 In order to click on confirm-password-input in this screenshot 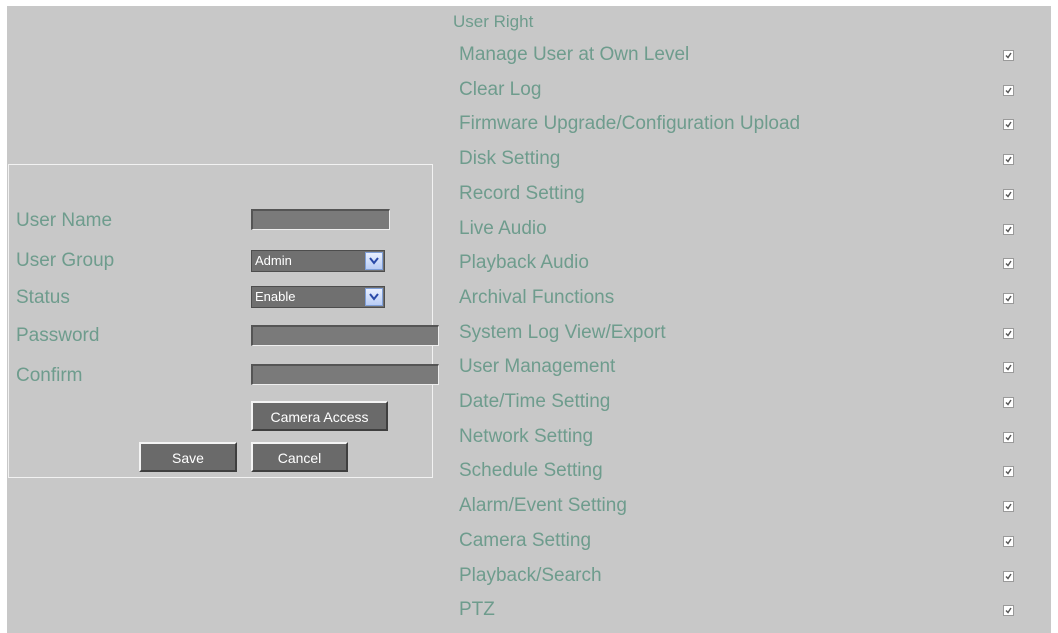, I will do `click(345, 374)`.